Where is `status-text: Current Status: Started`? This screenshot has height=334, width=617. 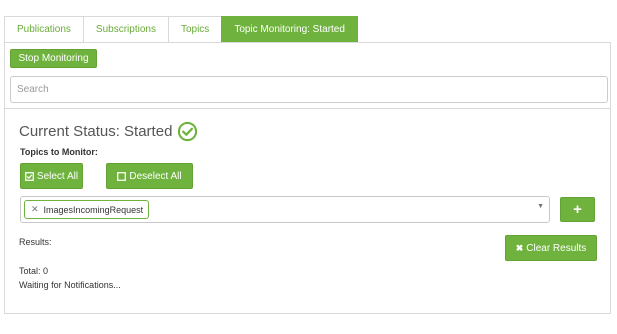 status-text: Current Status: Started is located at coordinates (96, 131).